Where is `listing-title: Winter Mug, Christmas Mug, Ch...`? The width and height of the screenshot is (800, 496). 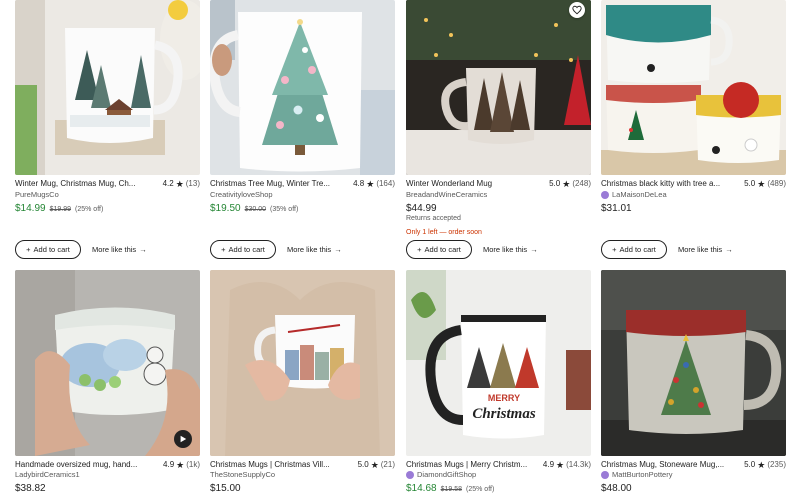 listing-title: Winter Mug, Christmas Mug, Ch... is located at coordinates (89, 184).